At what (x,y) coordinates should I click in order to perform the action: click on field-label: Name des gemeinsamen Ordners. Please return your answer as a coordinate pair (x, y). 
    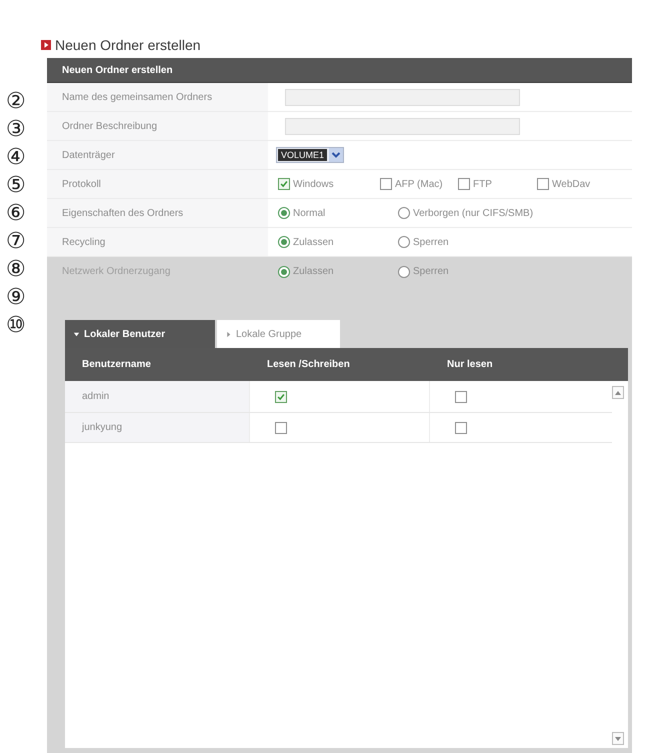
    Looking at the image, I should click on (157, 97).